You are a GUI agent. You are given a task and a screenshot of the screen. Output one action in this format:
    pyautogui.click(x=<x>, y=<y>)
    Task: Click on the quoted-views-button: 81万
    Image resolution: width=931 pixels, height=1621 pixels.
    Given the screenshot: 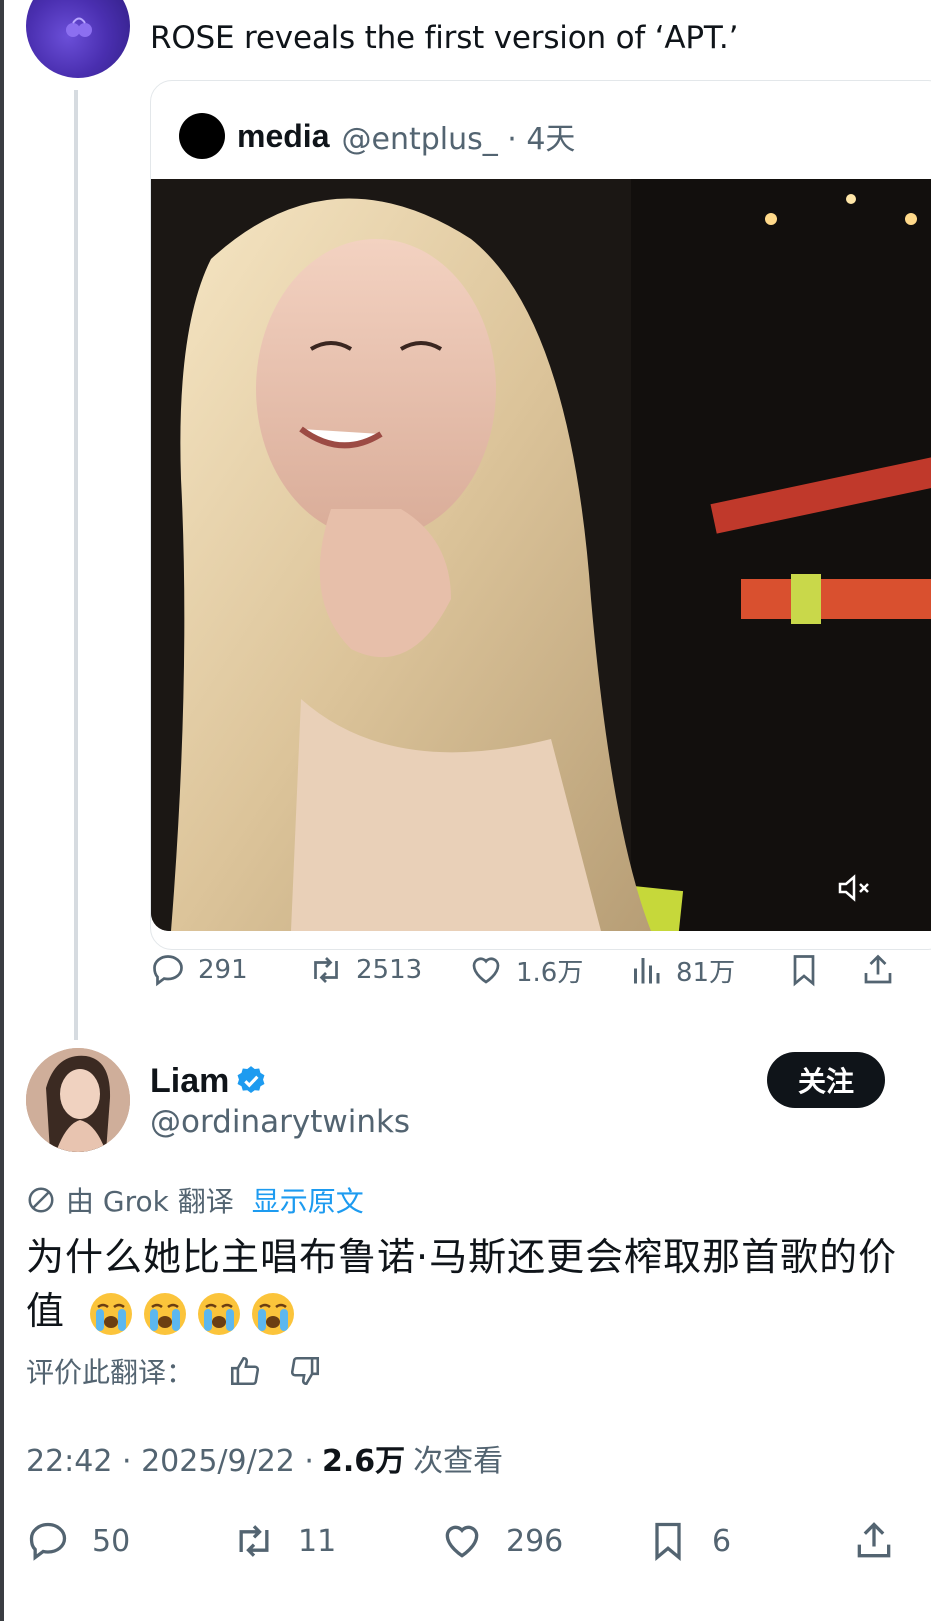 What is the action you would take?
    pyautogui.click(x=681, y=970)
    